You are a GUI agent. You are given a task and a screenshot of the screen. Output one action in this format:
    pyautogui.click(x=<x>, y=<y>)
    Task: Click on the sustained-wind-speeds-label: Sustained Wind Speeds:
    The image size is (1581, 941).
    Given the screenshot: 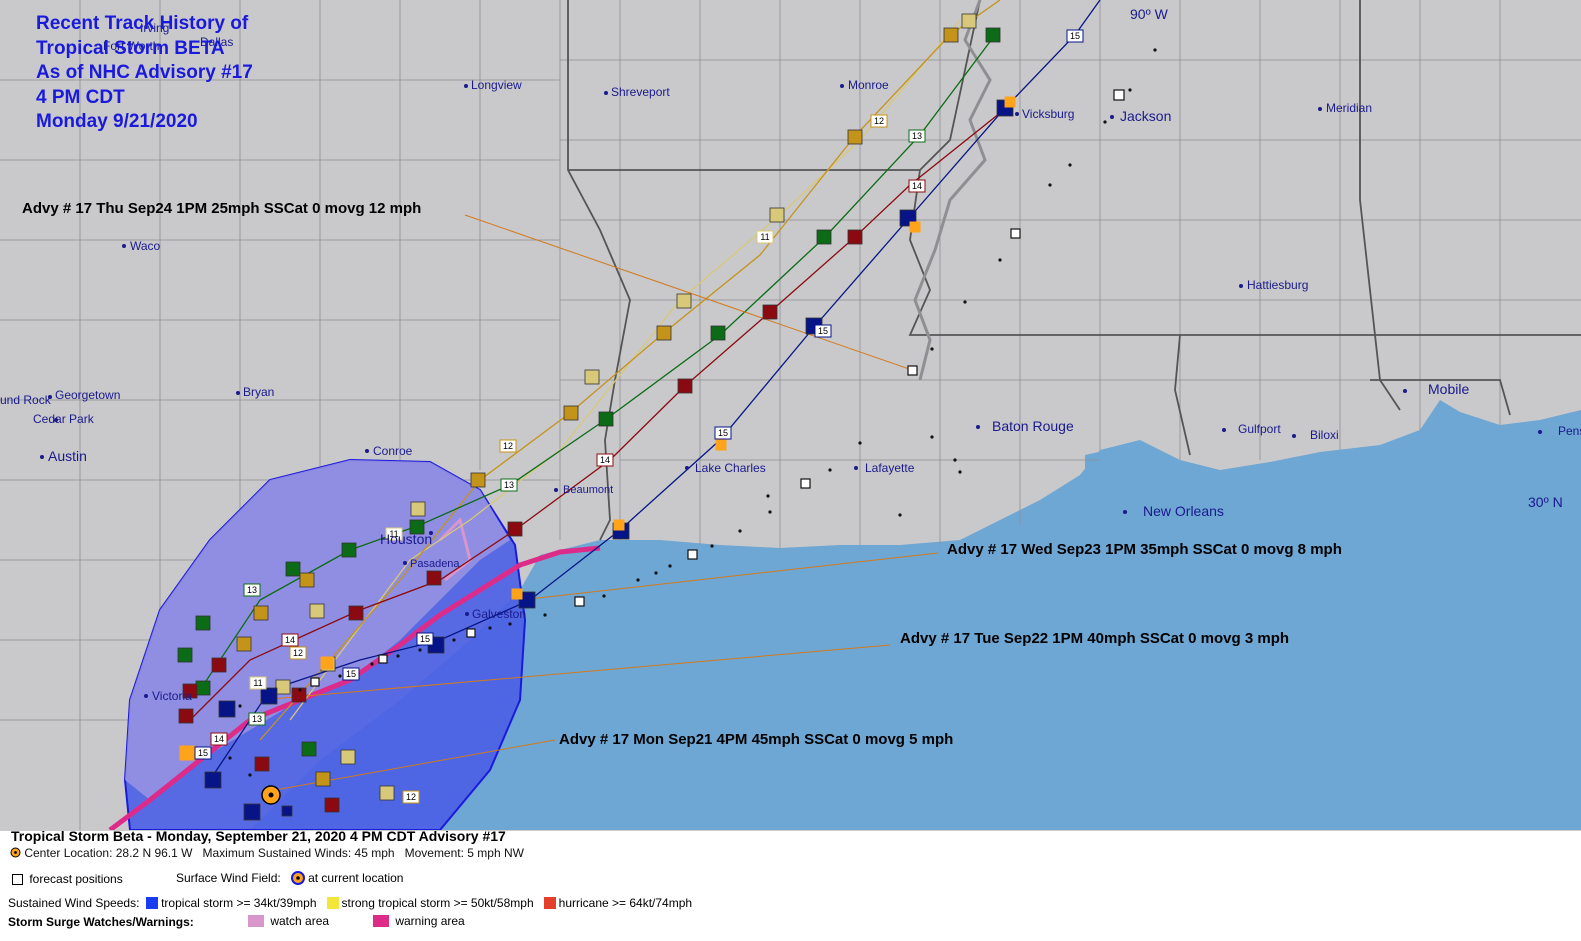 What is the action you would take?
    pyautogui.click(x=74, y=903)
    